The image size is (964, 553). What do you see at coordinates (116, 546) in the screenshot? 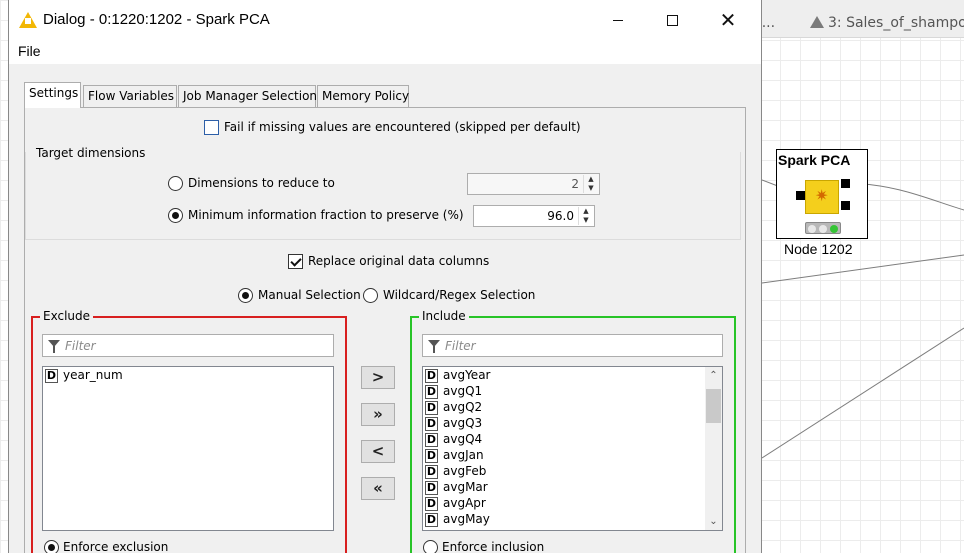
I see `enforce-exclusion-label: Enforce exclusion` at bounding box center [116, 546].